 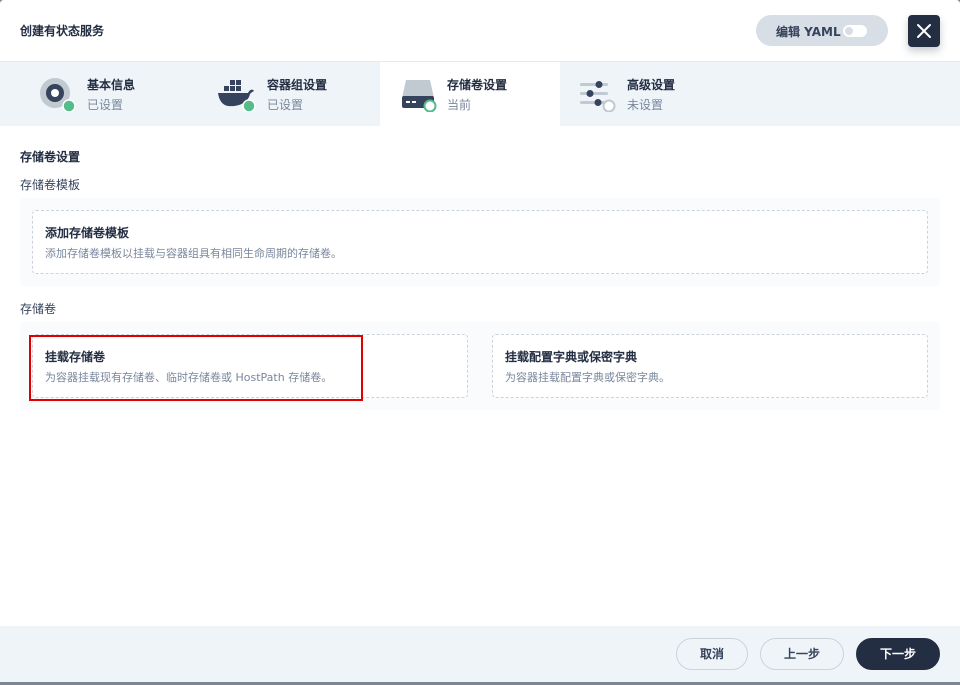 I want to click on mount-configmap-secret-card: 挂载配置字典或保密字典 为容器挂载配置字典或保密字典。, so click(x=710, y=366).